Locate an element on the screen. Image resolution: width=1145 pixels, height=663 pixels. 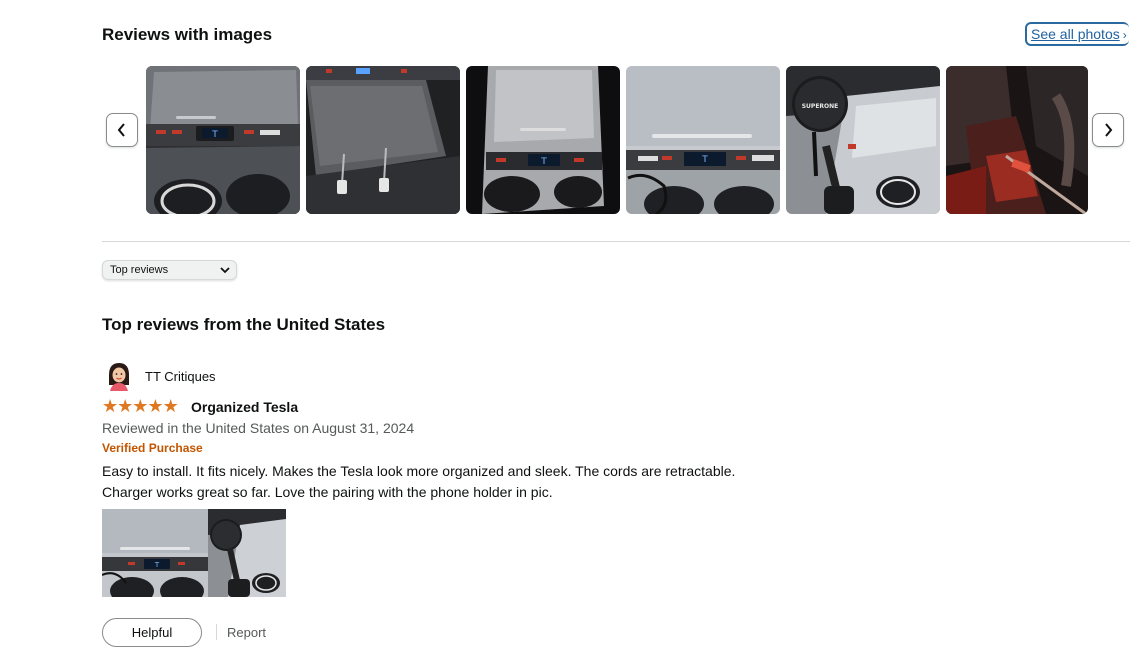
sort-selected-value: Top reviews is located at coordinates (139, 270).